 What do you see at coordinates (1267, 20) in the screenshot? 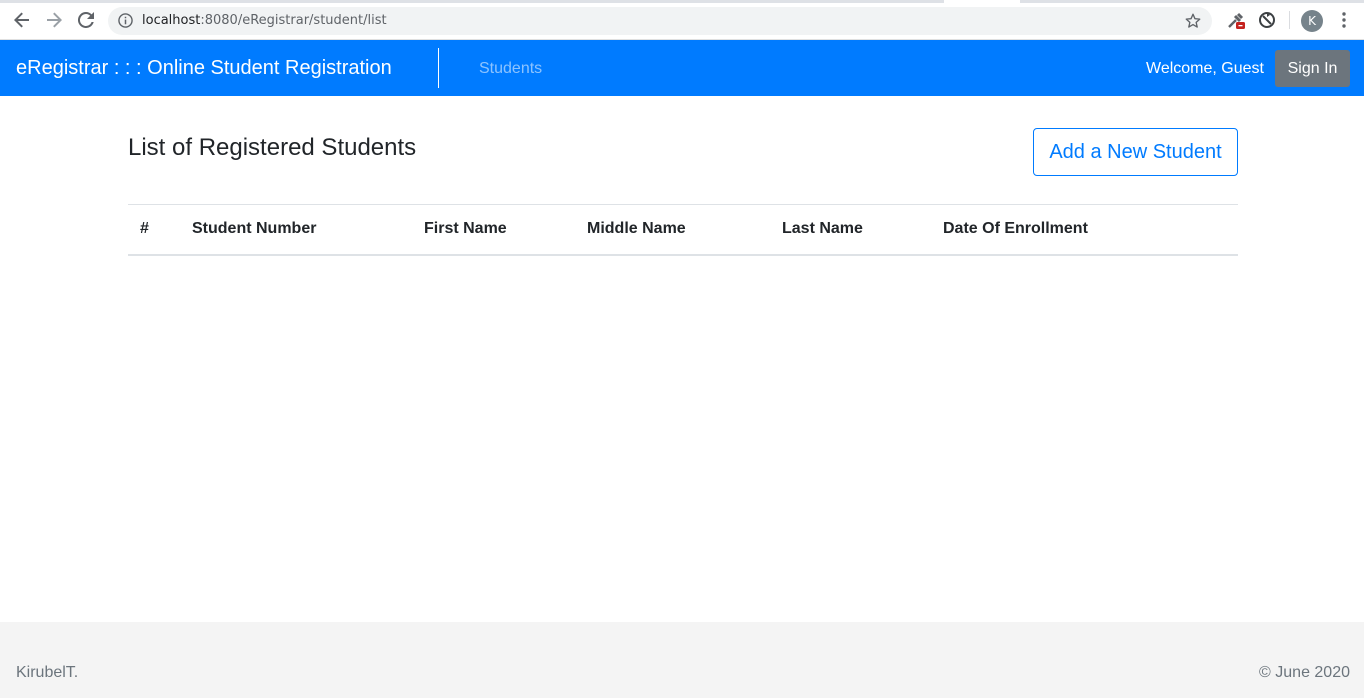
I see `sync-extension-icon` at bounding box center [1267, 20].